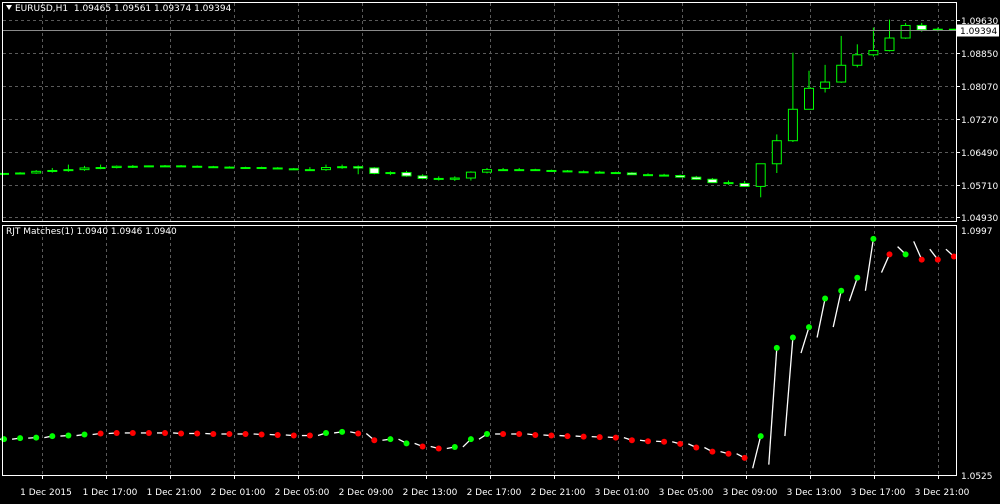 Image resolution: width=1000 pixels, height=504 pixels. I want to click on time-label: 2 Dec 01:00, so click(238, 493).